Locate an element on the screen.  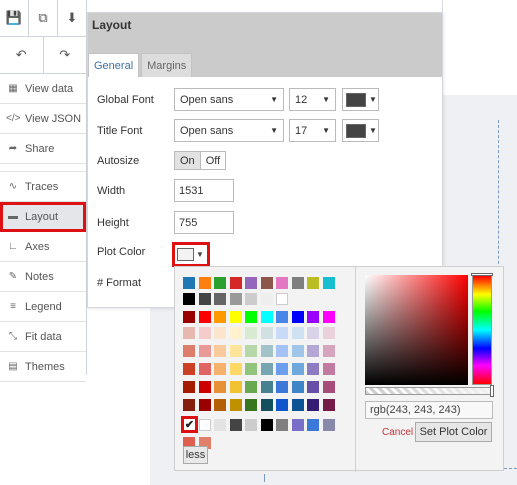
global-font-size-select: 12 ▼ is located at coordinates (312, 99).